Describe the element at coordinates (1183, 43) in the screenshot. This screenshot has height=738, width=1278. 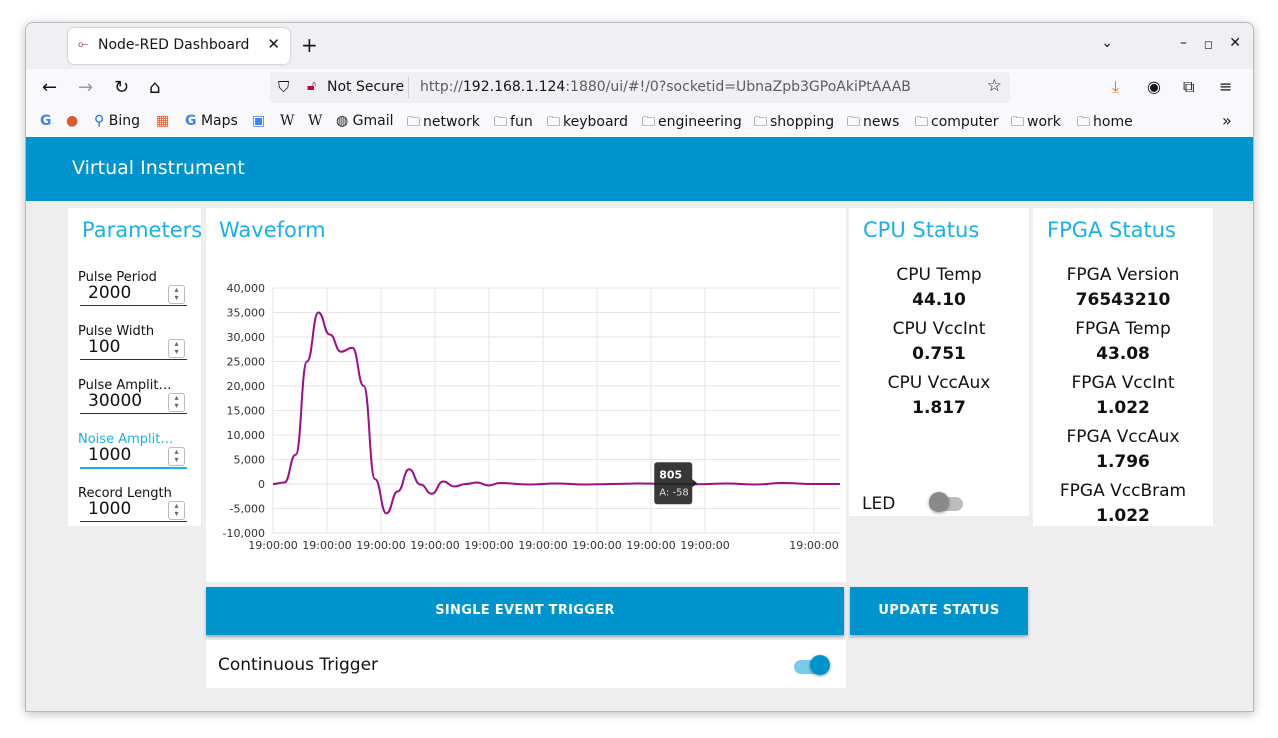
I see `minimize-icon: –` at that location.